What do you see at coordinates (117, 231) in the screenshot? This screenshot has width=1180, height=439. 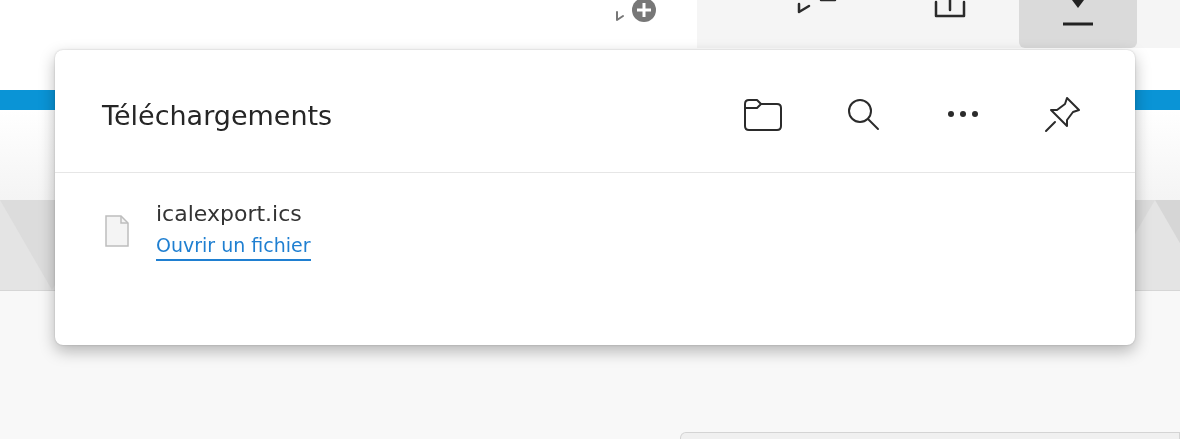 I see `file-icon` at bounding box center [117, 231].